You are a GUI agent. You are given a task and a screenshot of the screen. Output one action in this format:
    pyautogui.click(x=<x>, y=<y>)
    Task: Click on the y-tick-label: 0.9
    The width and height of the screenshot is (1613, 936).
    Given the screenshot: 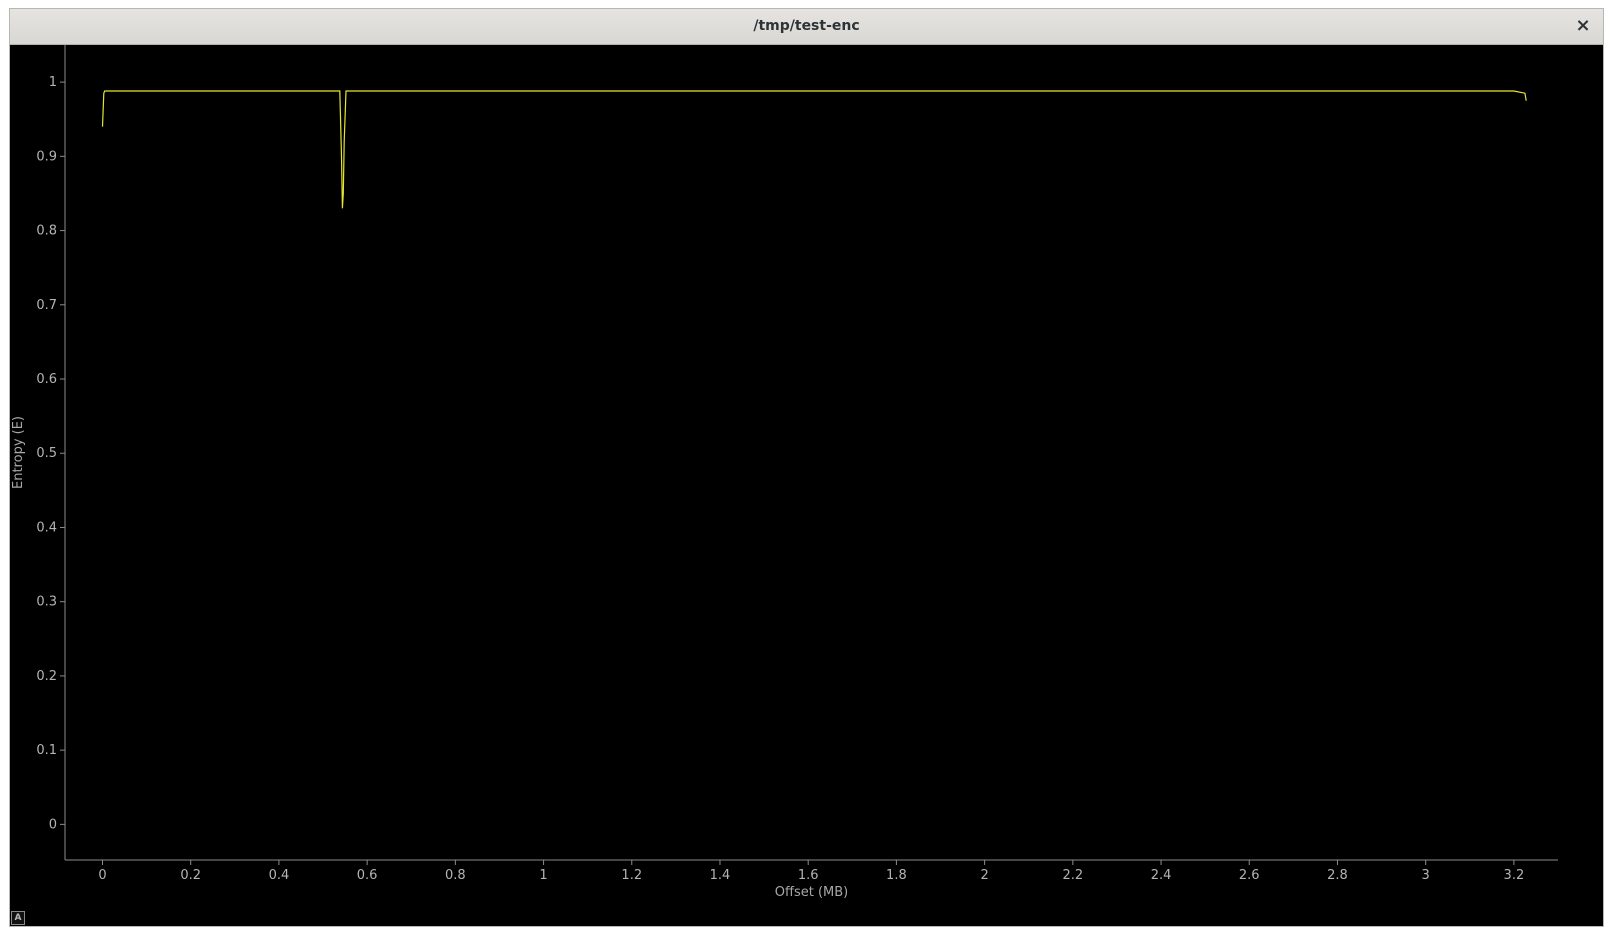 What is the action you would take?
    pyautogui.click(x=46, y=156)
    